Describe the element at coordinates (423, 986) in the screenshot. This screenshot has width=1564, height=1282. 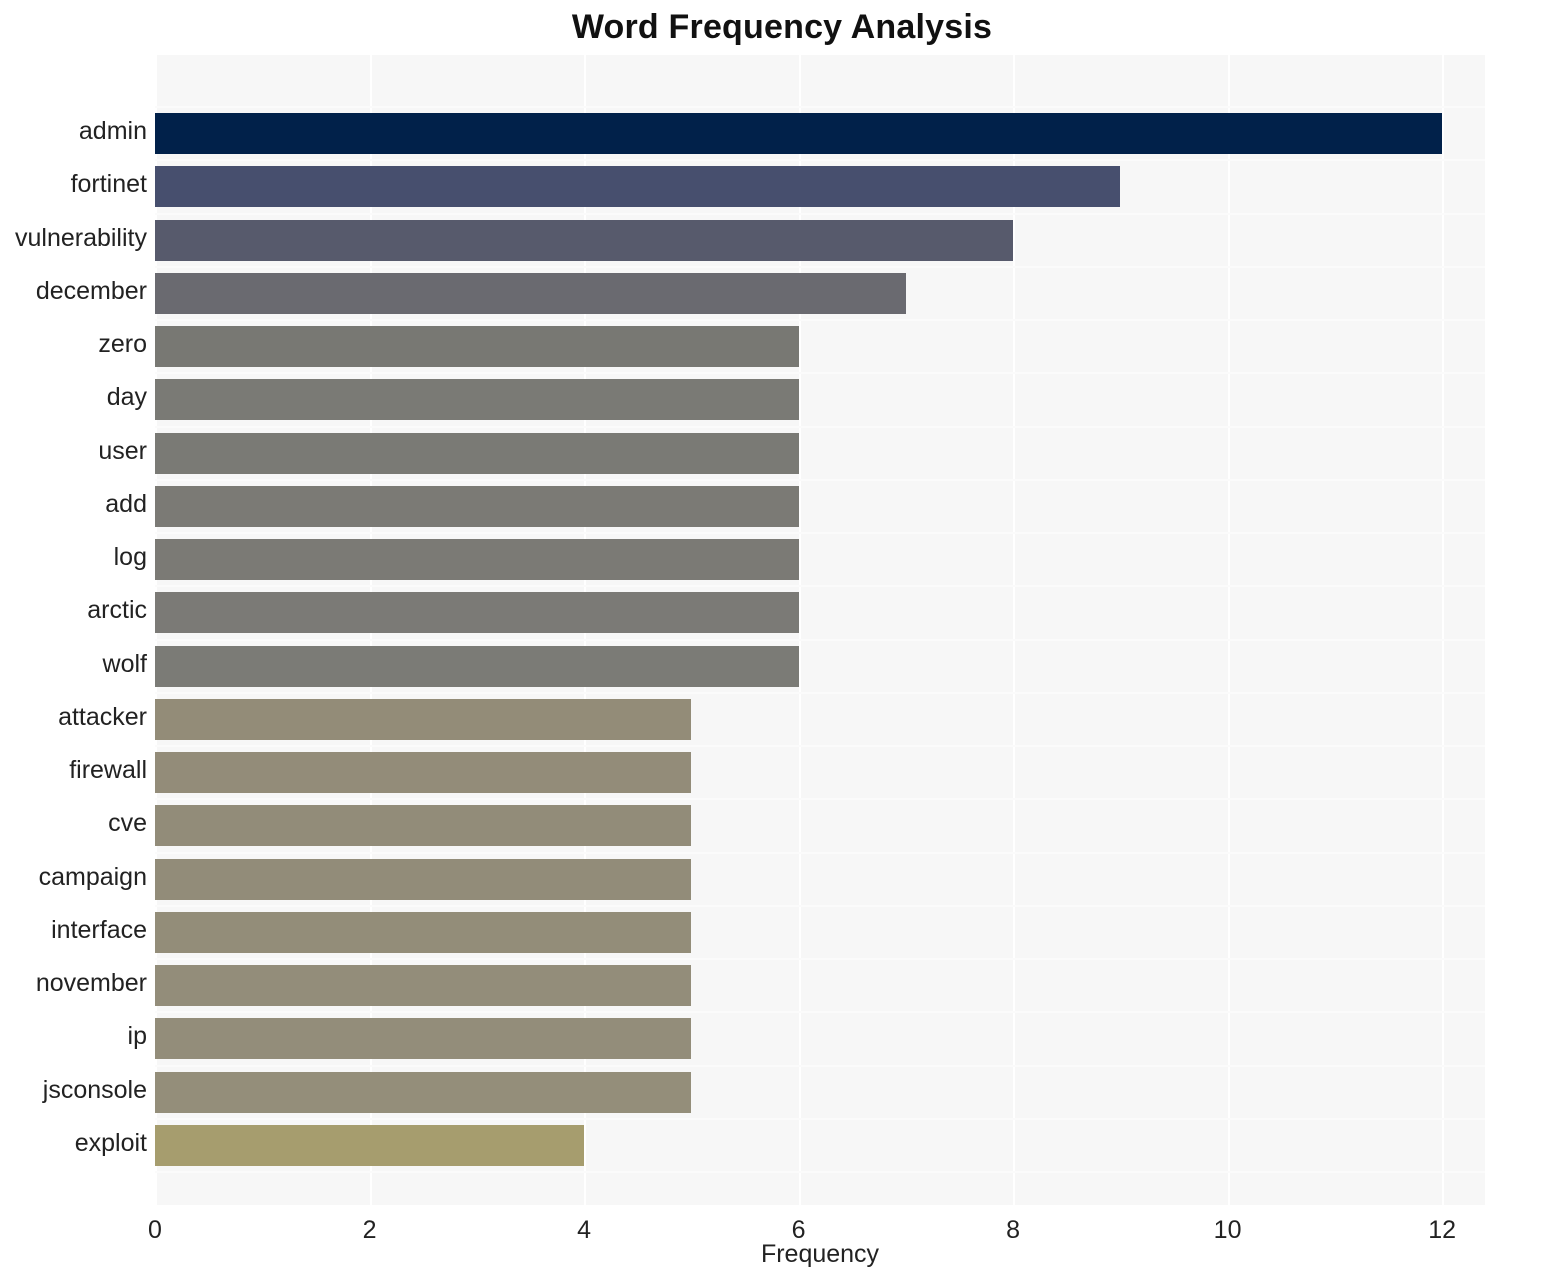
I see `bar-november` at that location.